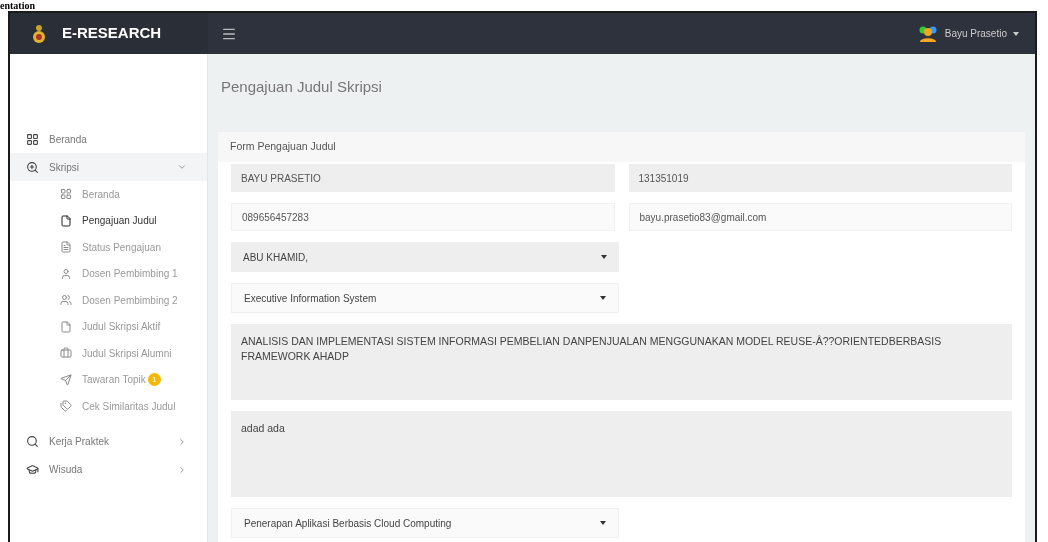 Image resolution: width=1048 pixels, height=542 pixels. Describe the element at coordinates (108, 326) in the screenshot. I see `submenu-item: Judul Skripsi Aktif` at that location.